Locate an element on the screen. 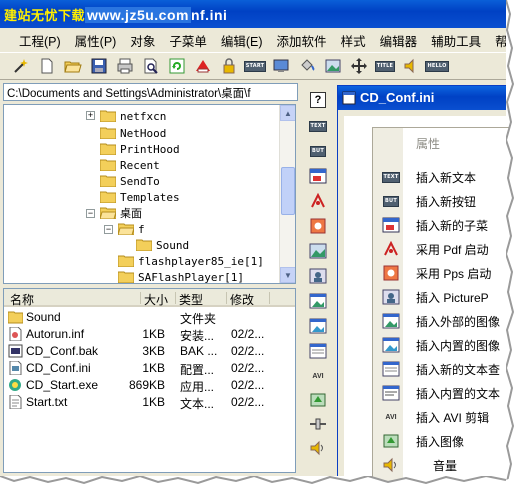 The width and height of the screenshot is (516, 486). refresh-icon is located at coordinates (177, 66).